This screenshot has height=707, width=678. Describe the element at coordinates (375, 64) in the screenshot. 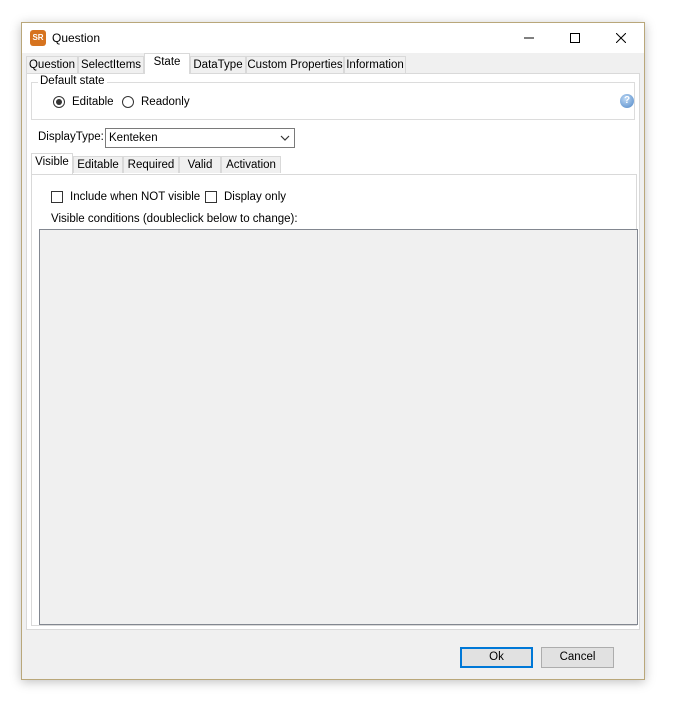

I see `tab-information: Information` at that location.